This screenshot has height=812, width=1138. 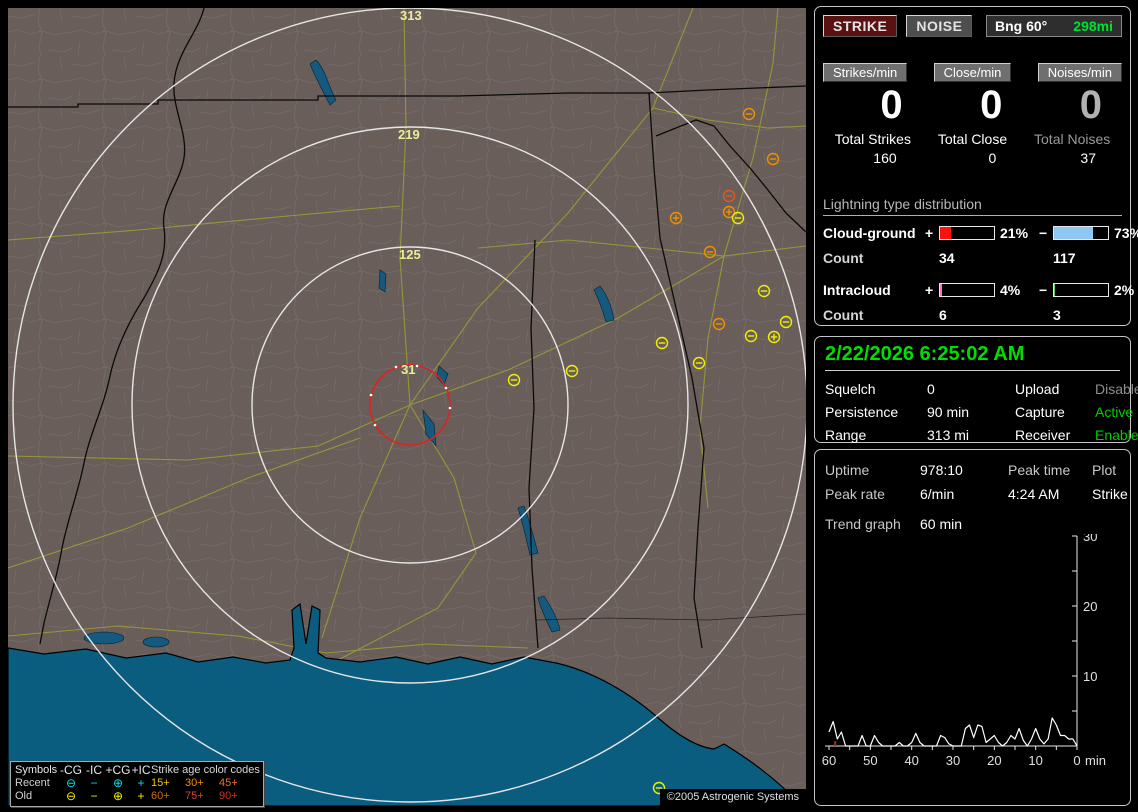 I want to click on uptime-value: 978:10, so click(x=941, y=470).